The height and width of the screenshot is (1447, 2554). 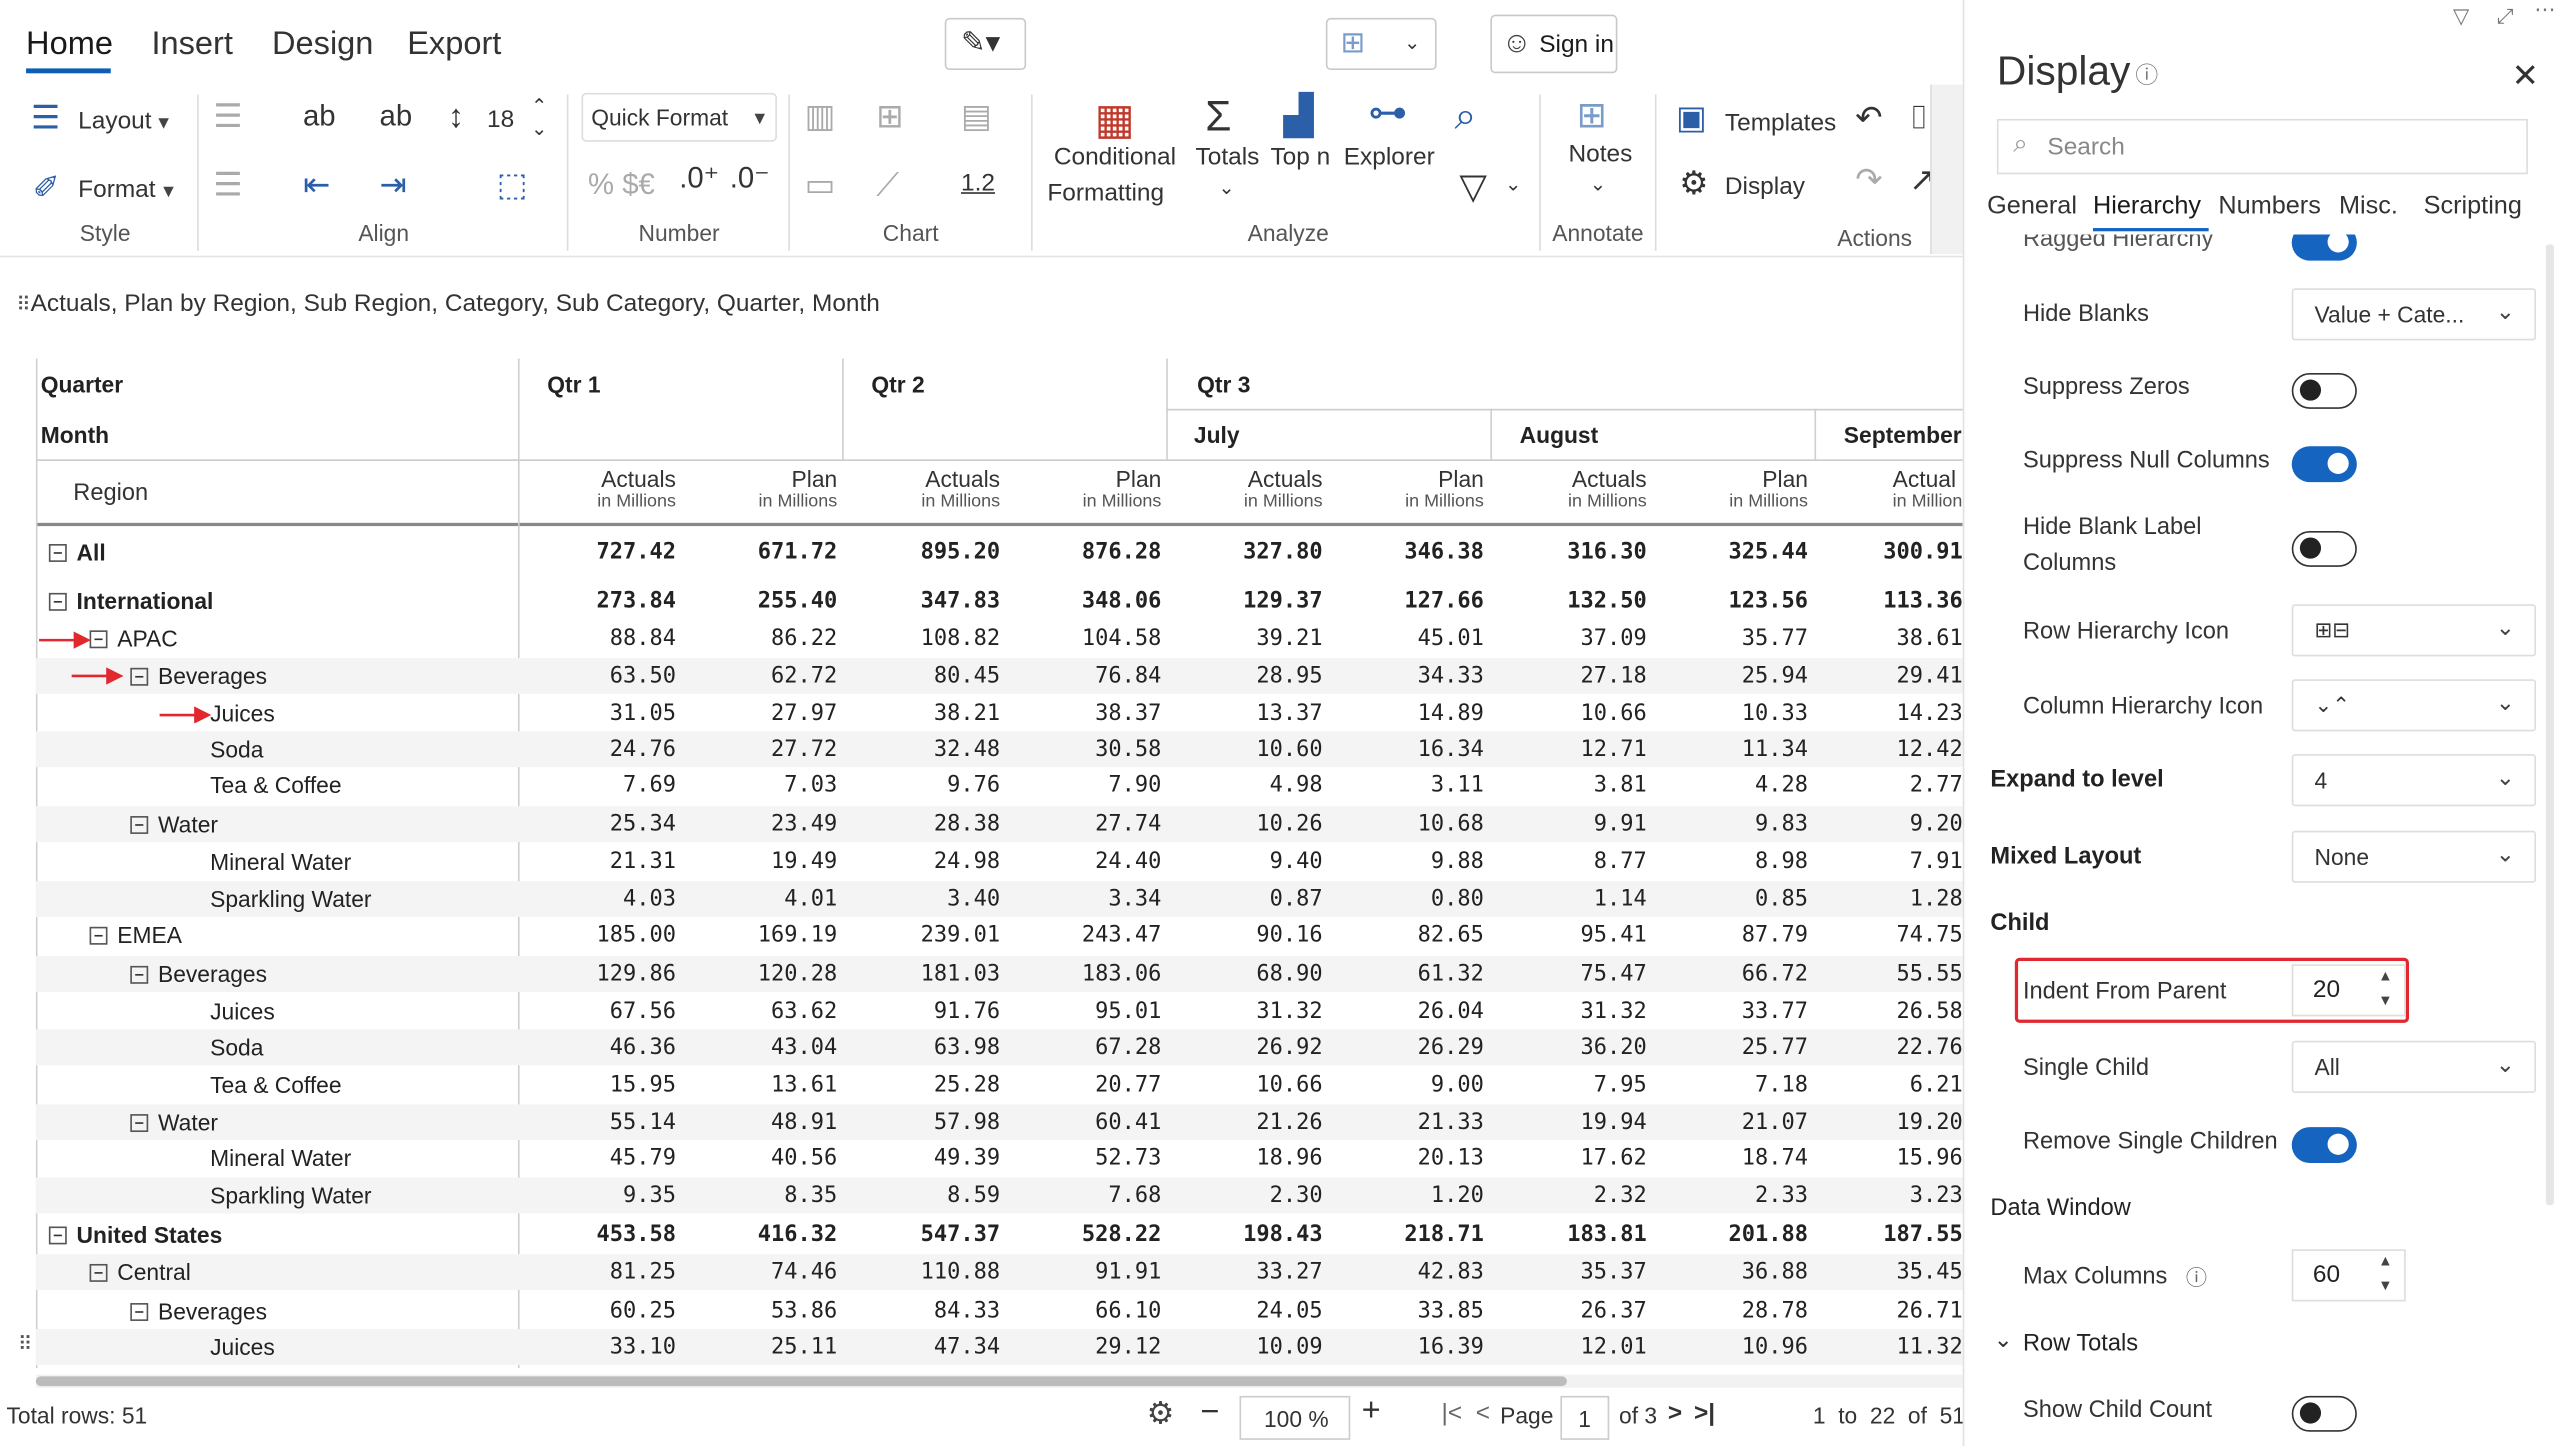 I want to click on table-cell: 27.74, so click(x=1084, y=824).